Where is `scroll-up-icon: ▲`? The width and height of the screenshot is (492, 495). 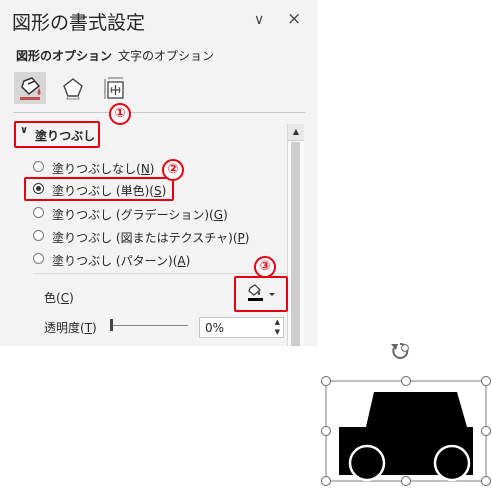 scroll-up-icon: ▲ is located at coordinates (296, 132).